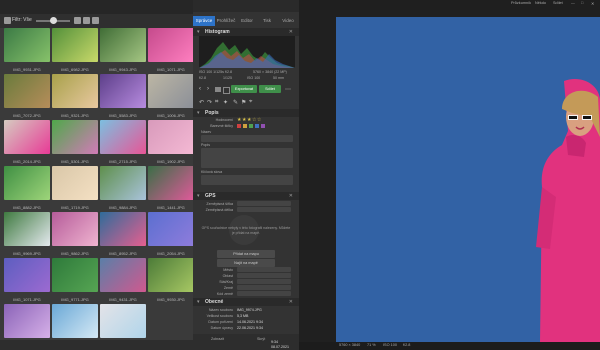  What do you see at coordinates (247, 180) in the screenshot?
I see `keywords-field` at bounding box center [247, 180].